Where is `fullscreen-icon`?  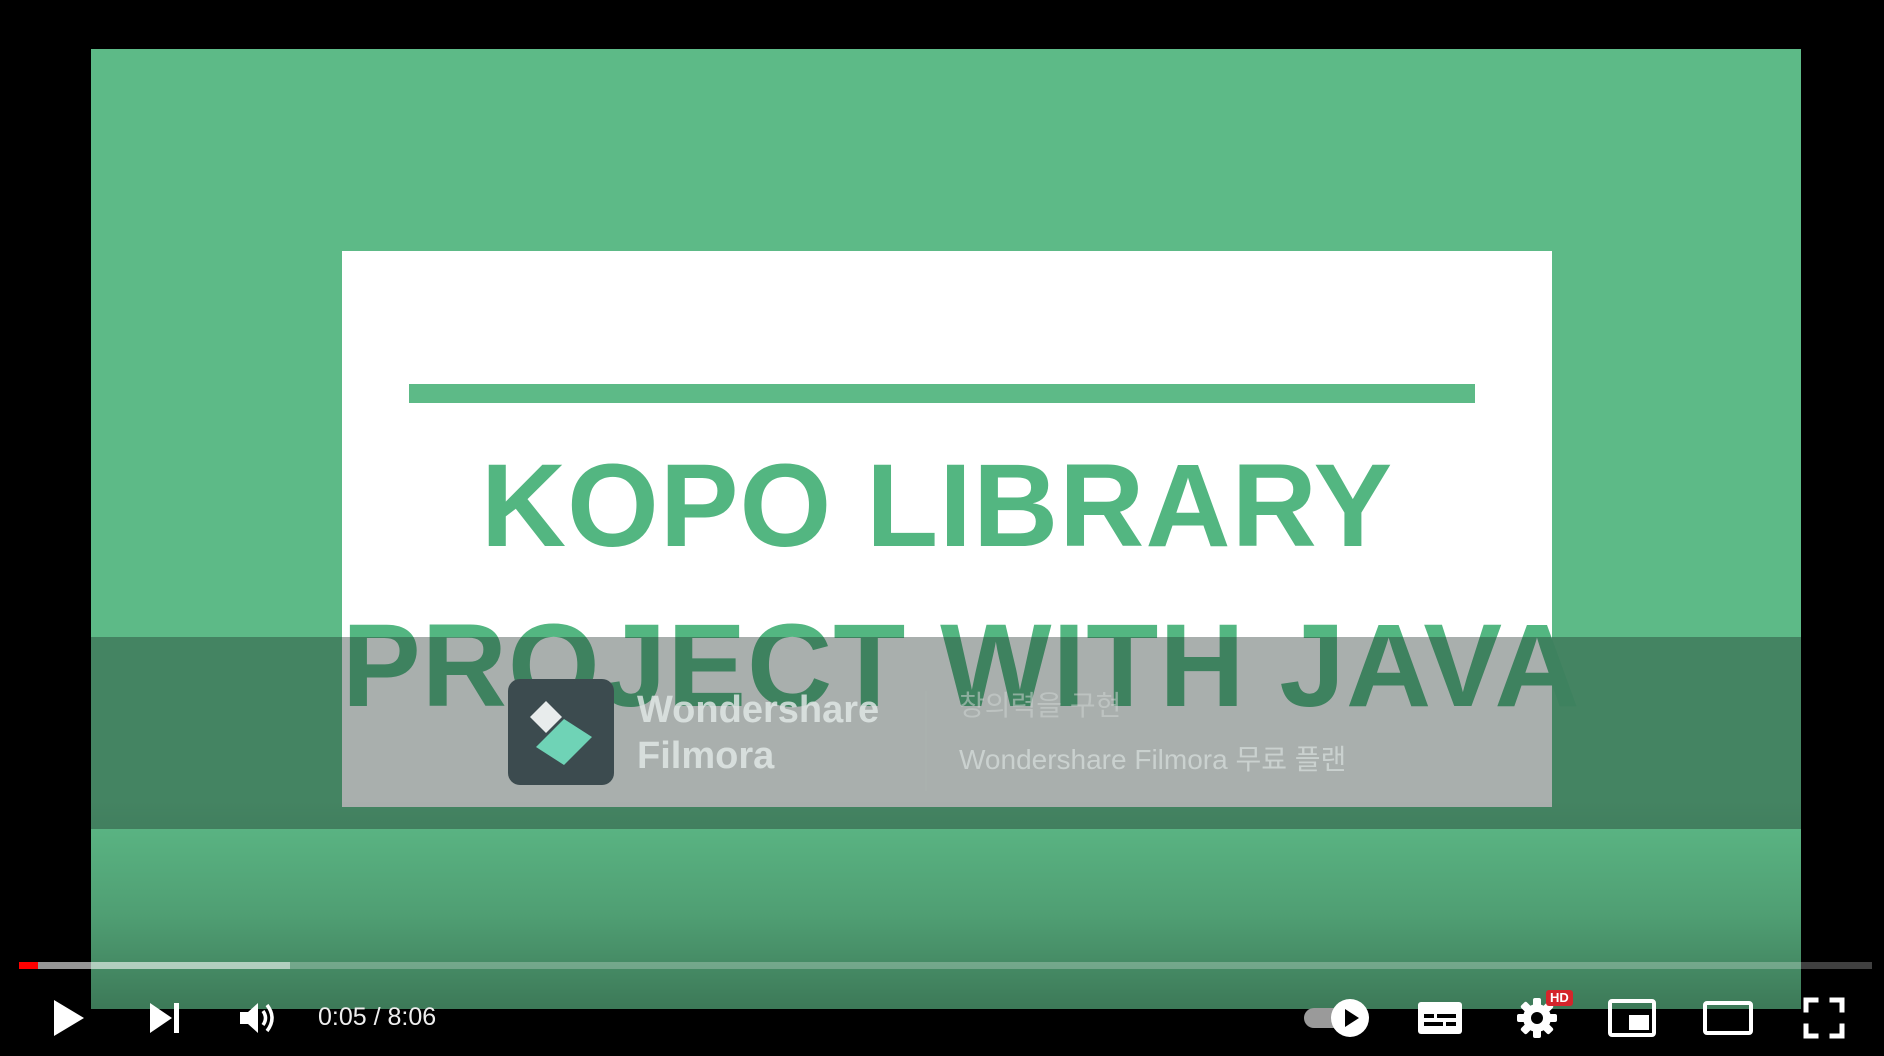 fullscreen-icon is located at coordinates (1824, 1018).